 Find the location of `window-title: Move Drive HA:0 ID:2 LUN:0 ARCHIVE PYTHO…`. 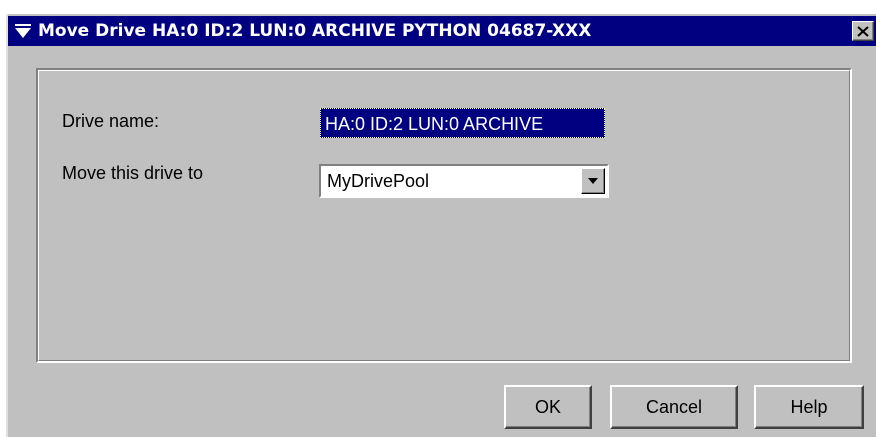

window-title: Move Drive HA:0 ID:2 LUN:0 ARCHIVE PYTHO… is located at coordinates (315, 31).